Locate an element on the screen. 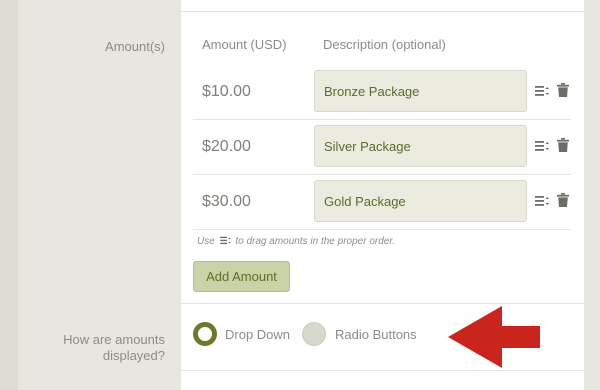  left-gutter is located at coordinates (9, 195).